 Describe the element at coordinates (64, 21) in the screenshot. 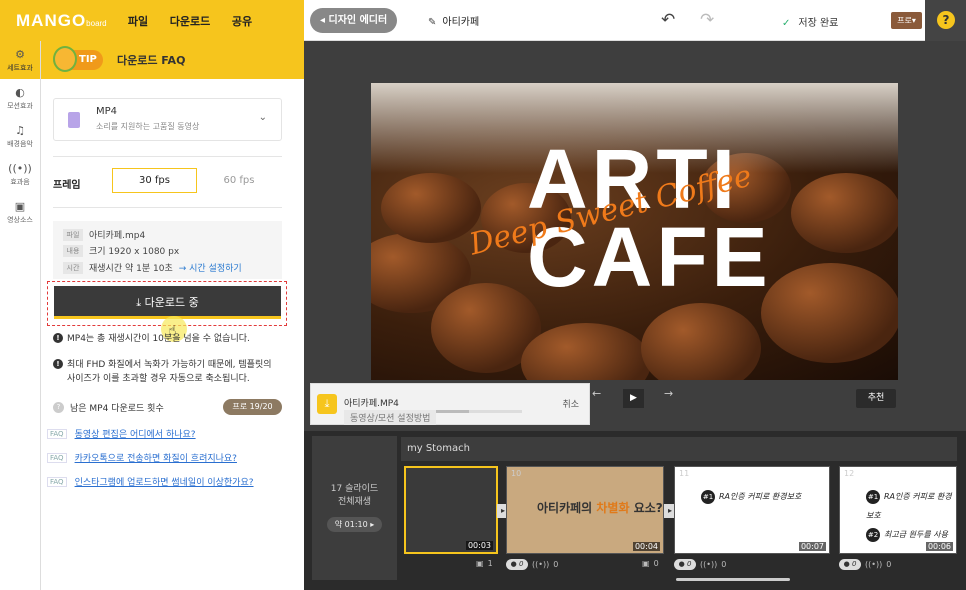

I see `mango-logo: MANGOboard` at that location.